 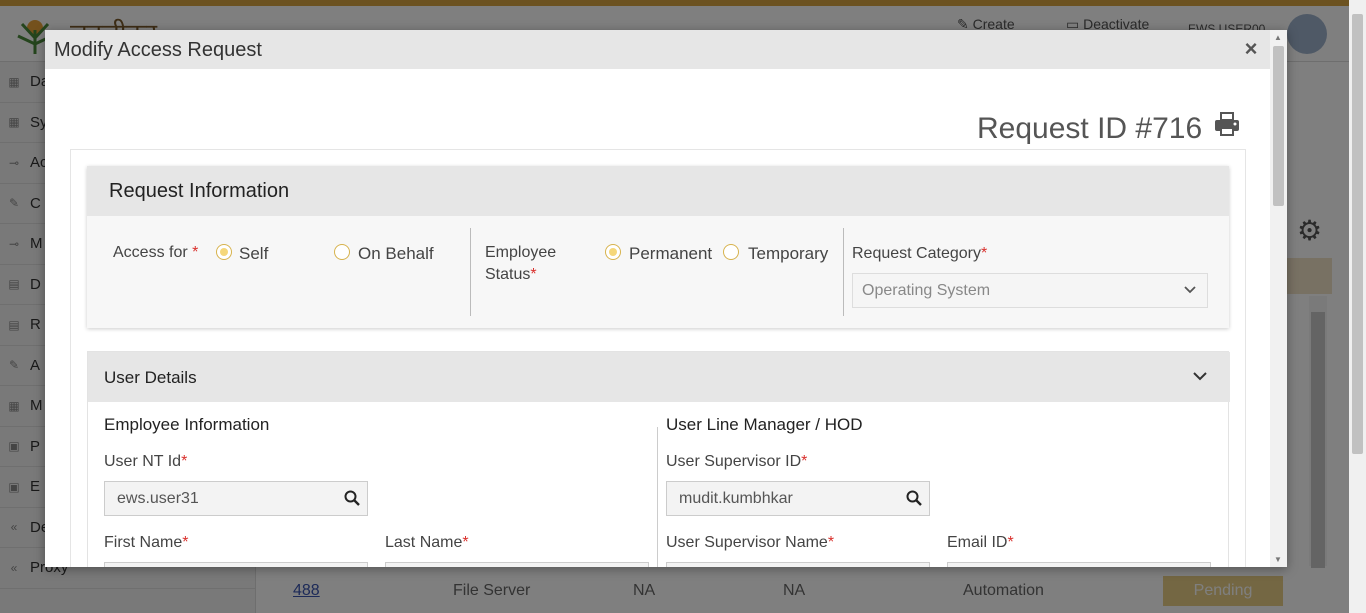 What do you see at coordinates (158, 50) in the screenshot?
I see `modal-title: Modify Access Request` at bounding box center [158, 50].